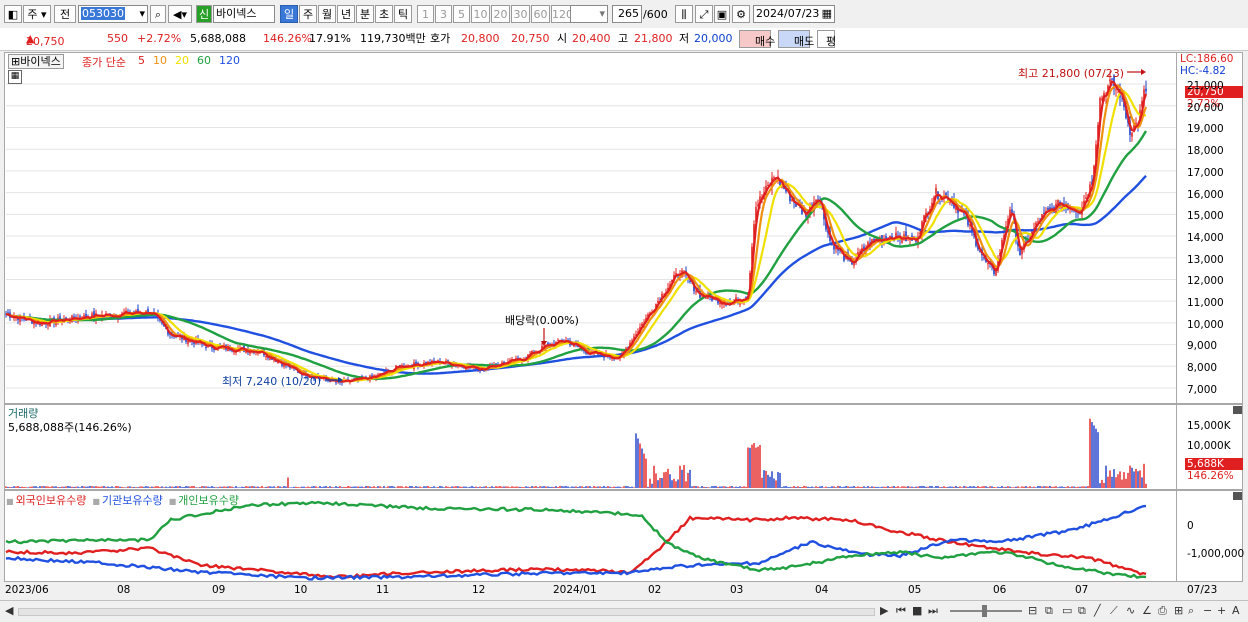 Image resolution: width=1248 pixels, height=622 pixels. Describe the element at coordinates (1049, 611) in the screenshot. I see `window-icon: ⧉` at that location.